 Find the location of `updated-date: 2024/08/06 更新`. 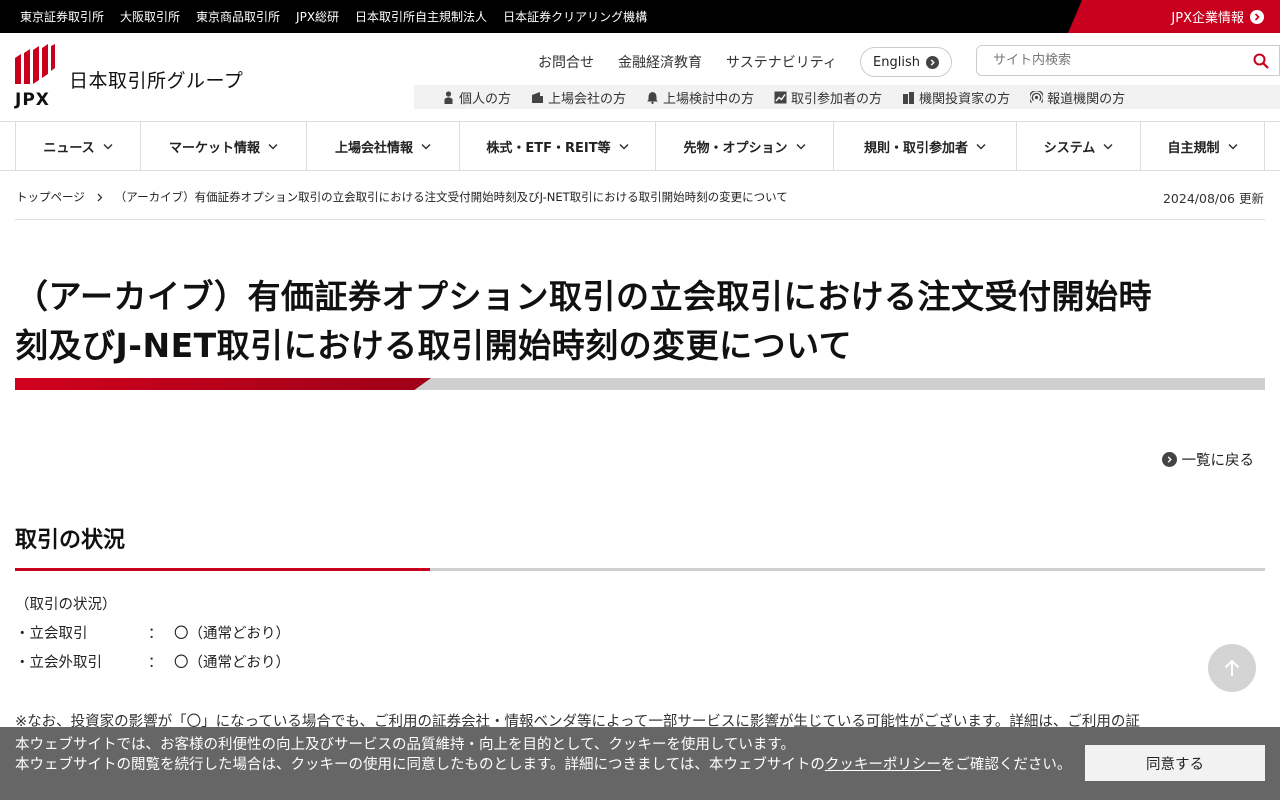

updated-date: 2024/08/06 更新 is located at coordinates (1213, 198).